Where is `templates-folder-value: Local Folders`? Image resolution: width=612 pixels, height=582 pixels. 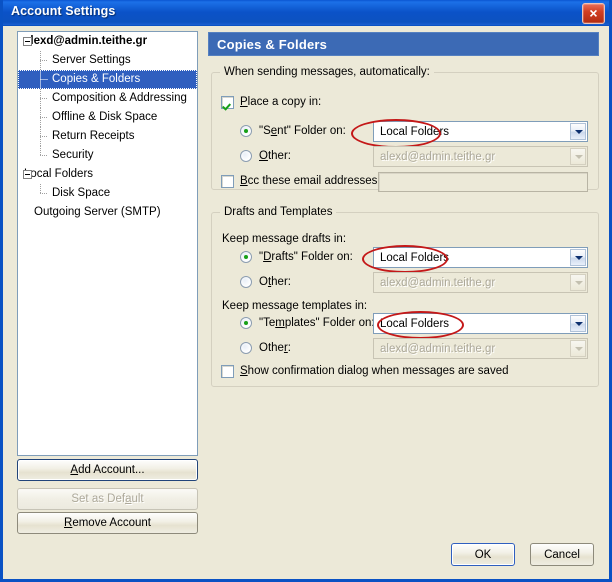 templates-folder-value: Local Folders is located at coordinates (415, 324).